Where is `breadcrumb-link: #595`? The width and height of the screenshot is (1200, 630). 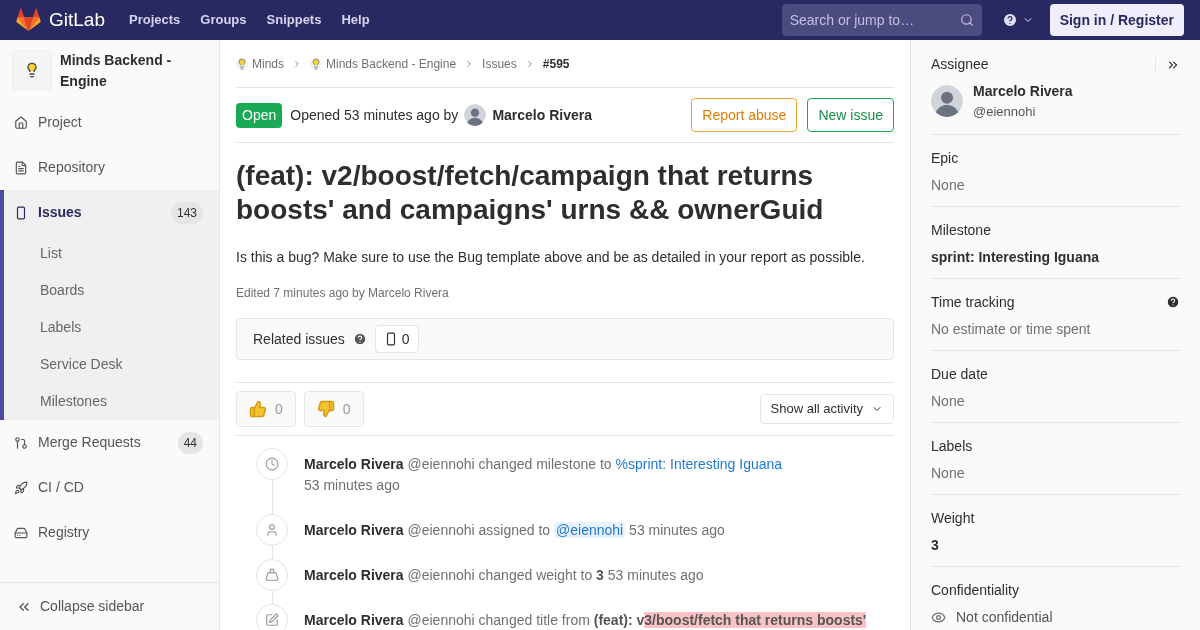
breadcrumb-link: #595 is located at coordinates (556, 63).